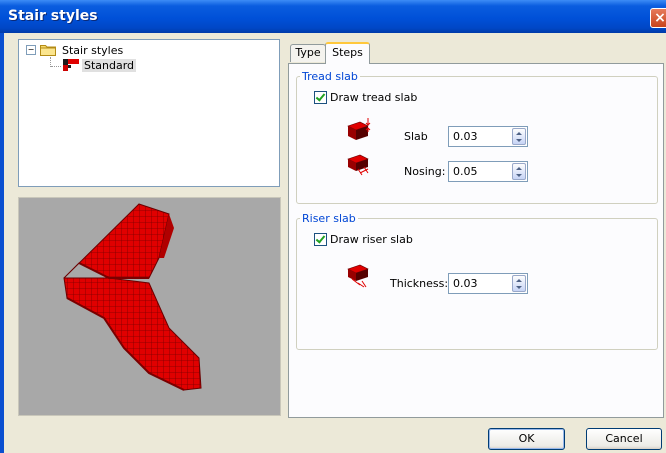 The width and height of the screenshot is (666, 453). I want to click on styles-tree: − Stair styles Standard, so click(149, 113).